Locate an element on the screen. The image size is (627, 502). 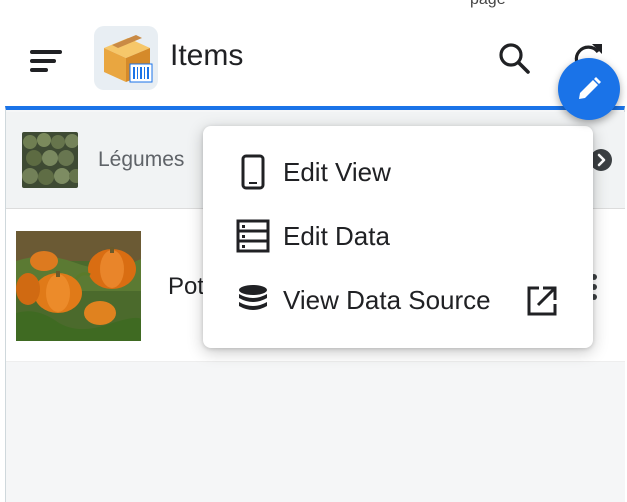
open-in-new-icon is located at coordinates (542, 301).